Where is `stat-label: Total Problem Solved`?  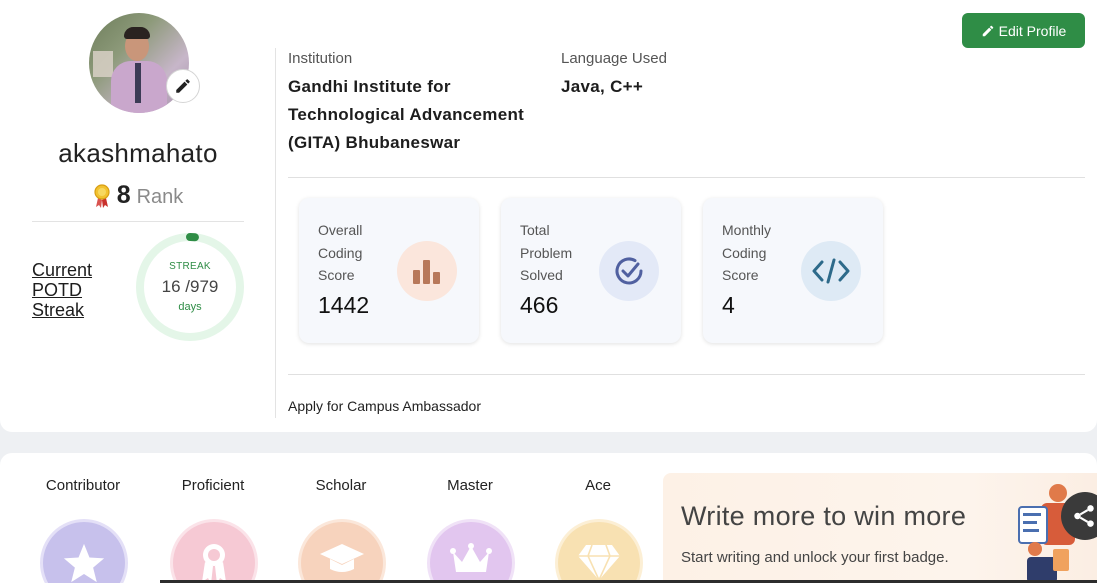 stat-label: Total Problem Solved is located at coordinates (546, 252).